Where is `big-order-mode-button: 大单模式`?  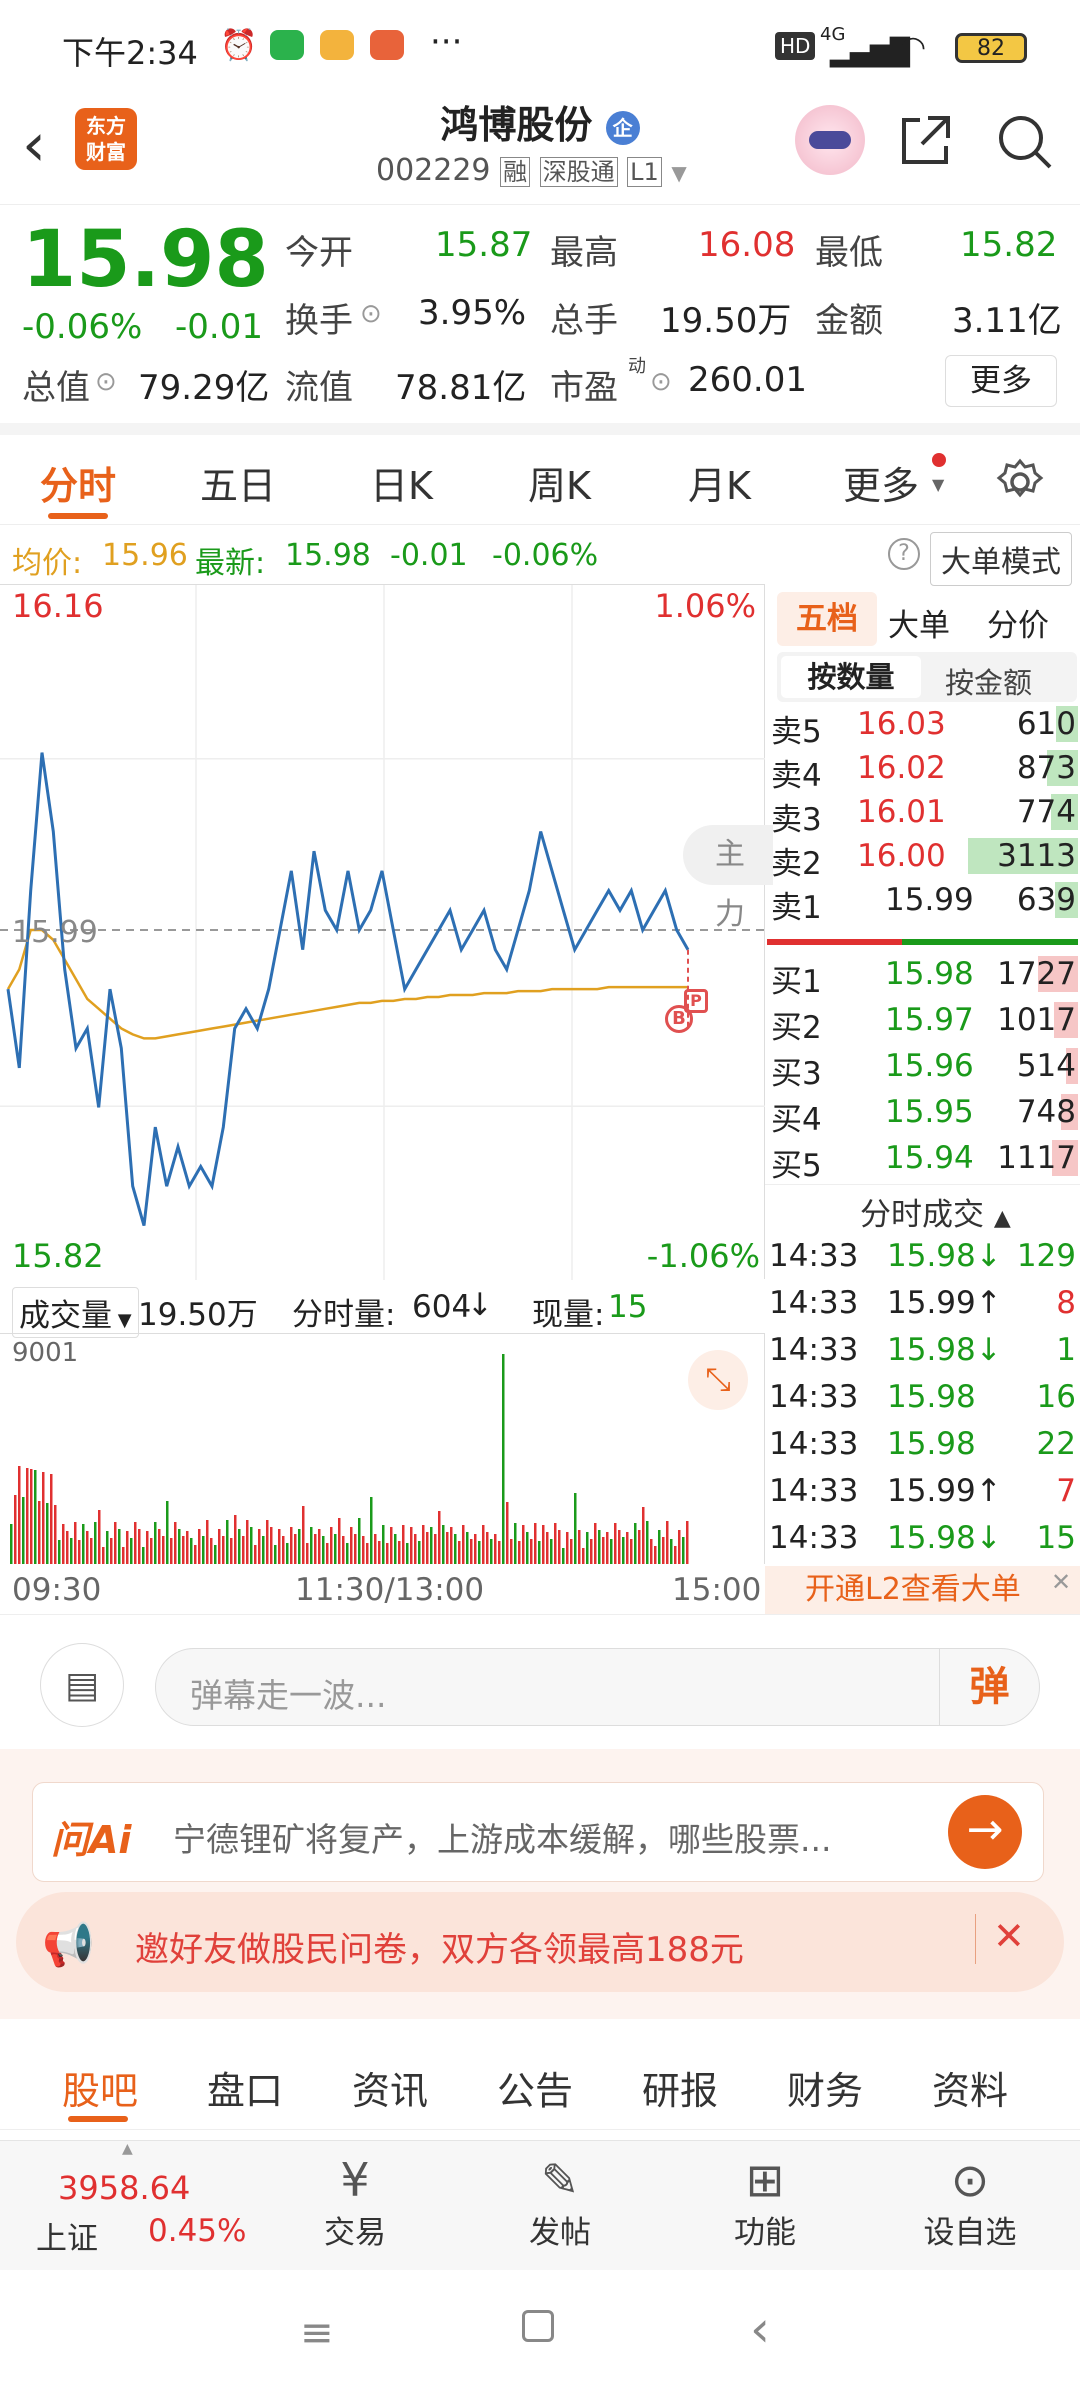
big-order-mode-button: 大单模式 is located at coordinates (1001, 559).